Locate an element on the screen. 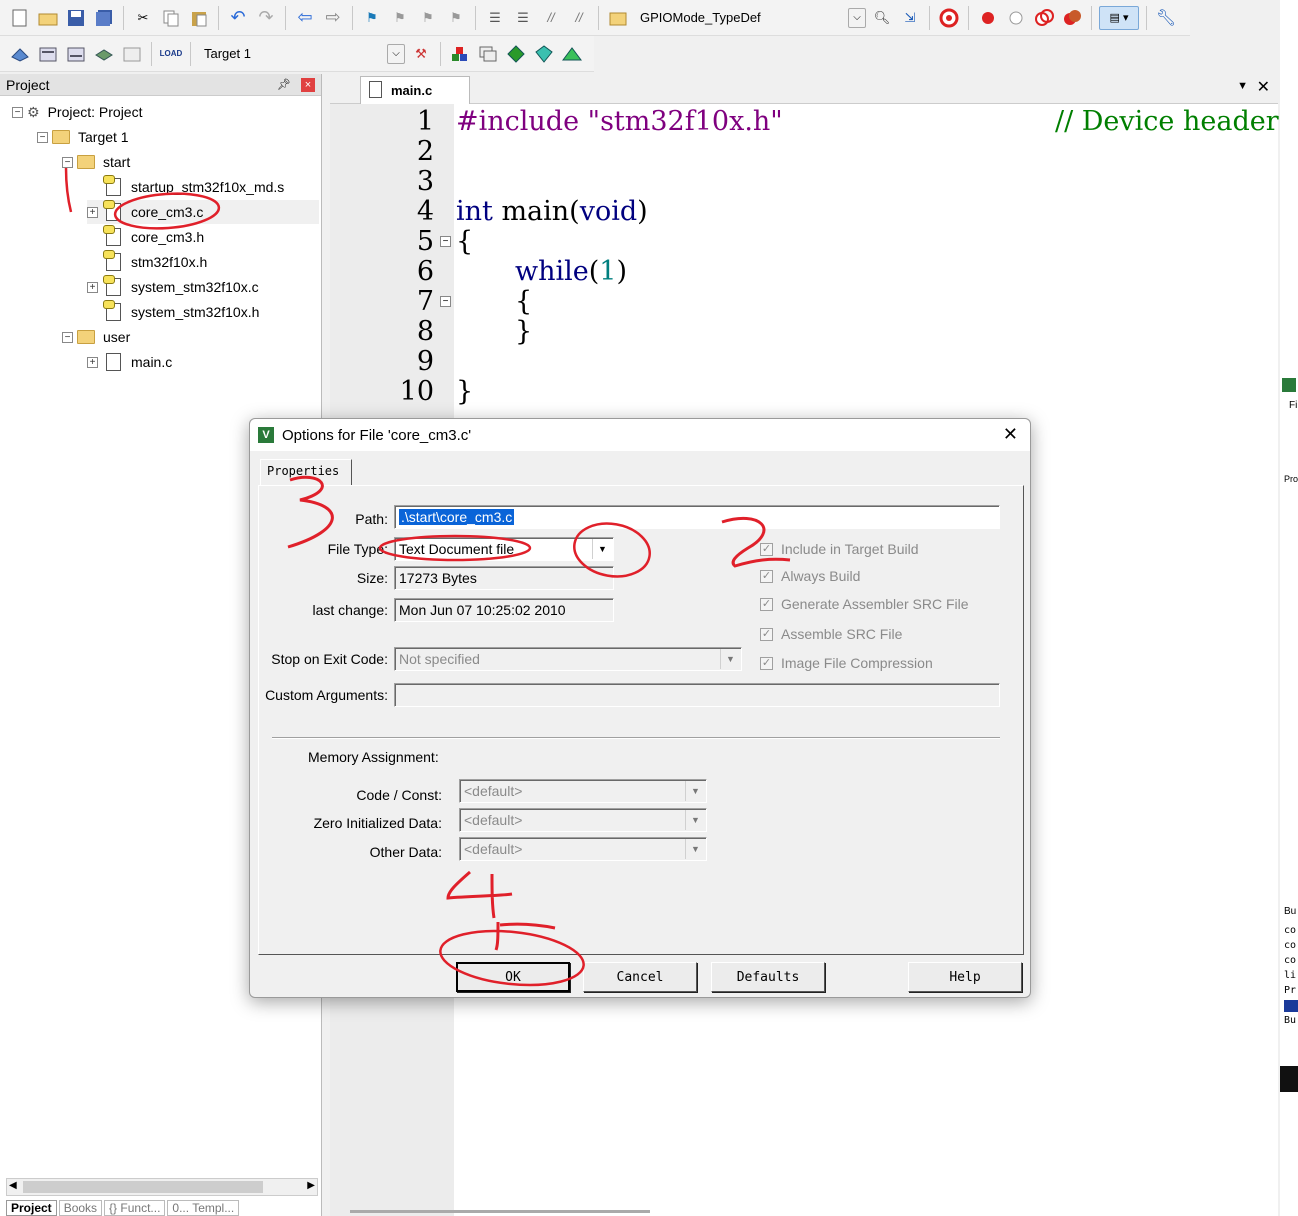 The height and width of the screenshot is (1216, 1298). select-packs-icon is located at coordinates (544, 54).